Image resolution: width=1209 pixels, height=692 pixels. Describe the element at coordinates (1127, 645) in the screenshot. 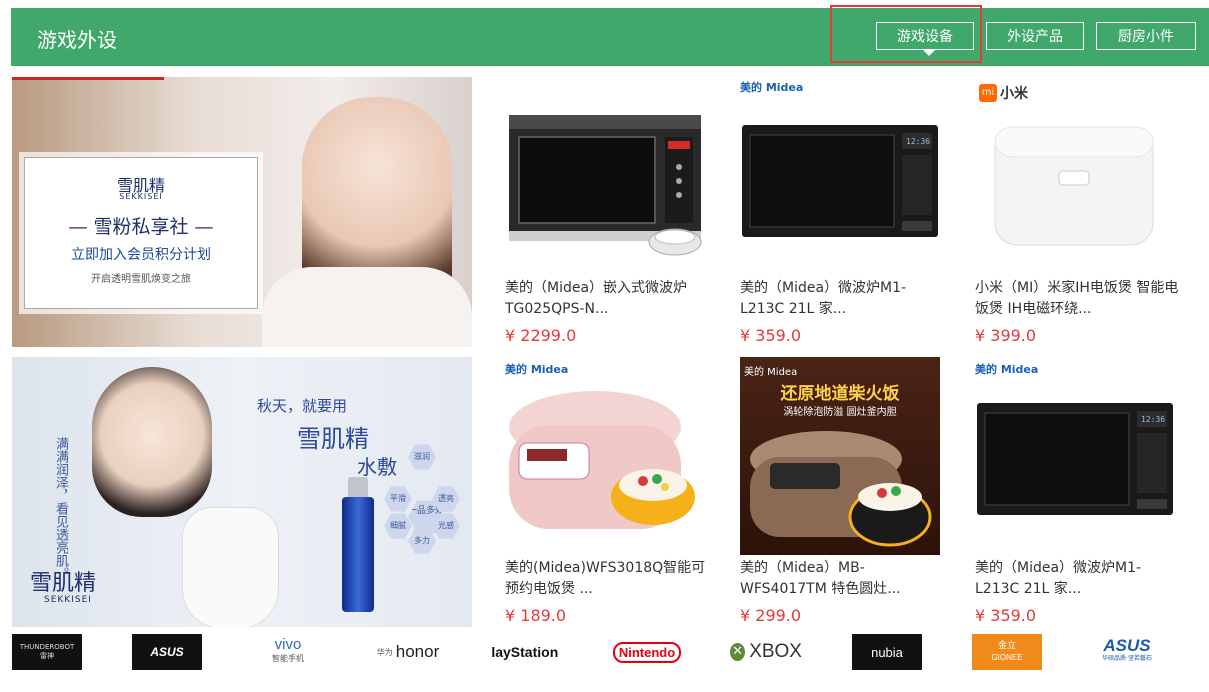

I see `brand-name: ASUS` at that location.